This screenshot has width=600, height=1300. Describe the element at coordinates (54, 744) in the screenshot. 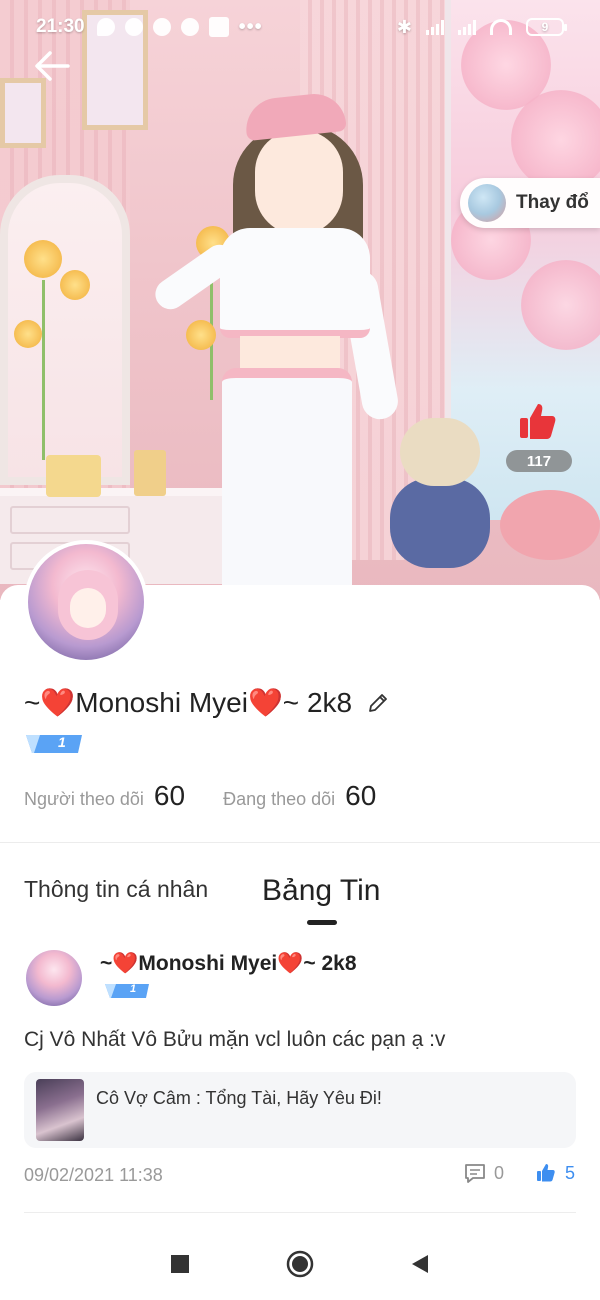

I see `level-badge: 1` at that location.